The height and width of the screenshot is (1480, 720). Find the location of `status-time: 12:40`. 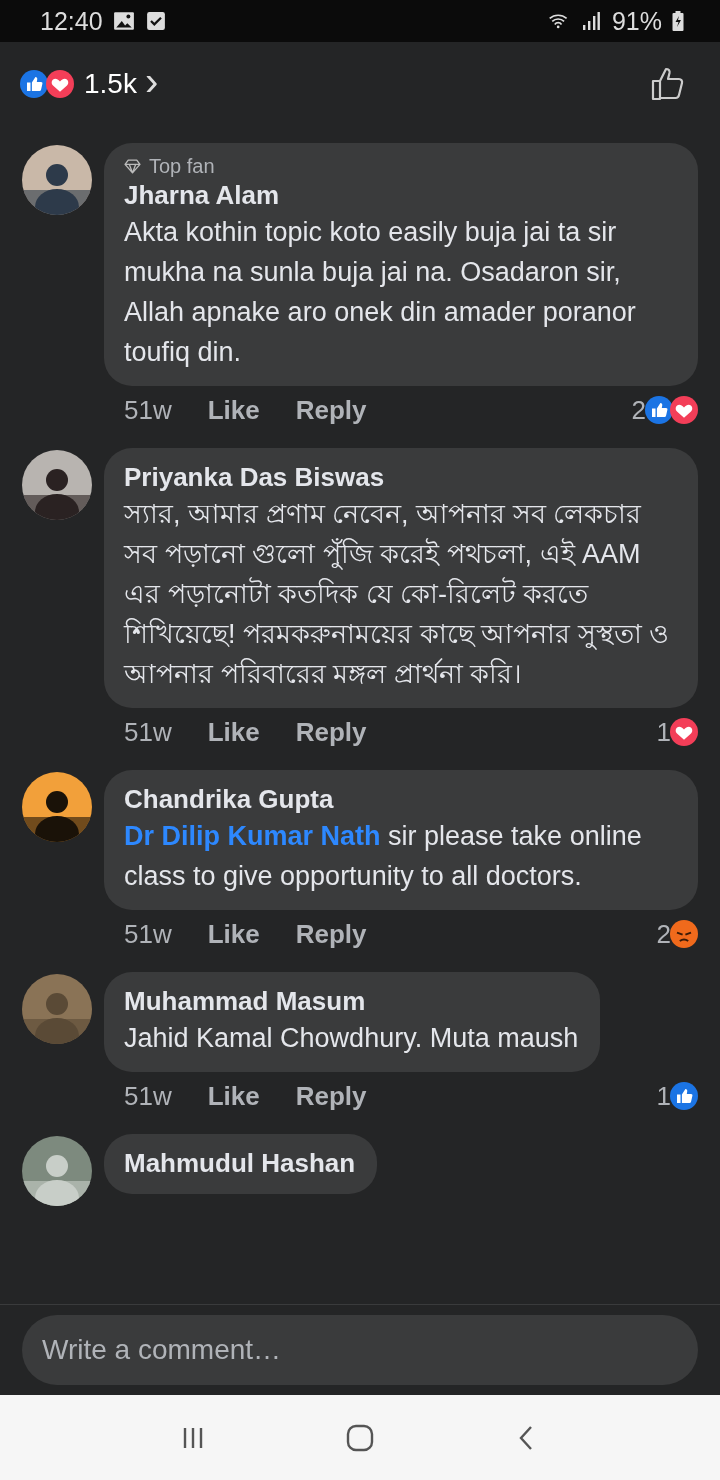

status-time: 12:40 is located at coordinates (71, 21).